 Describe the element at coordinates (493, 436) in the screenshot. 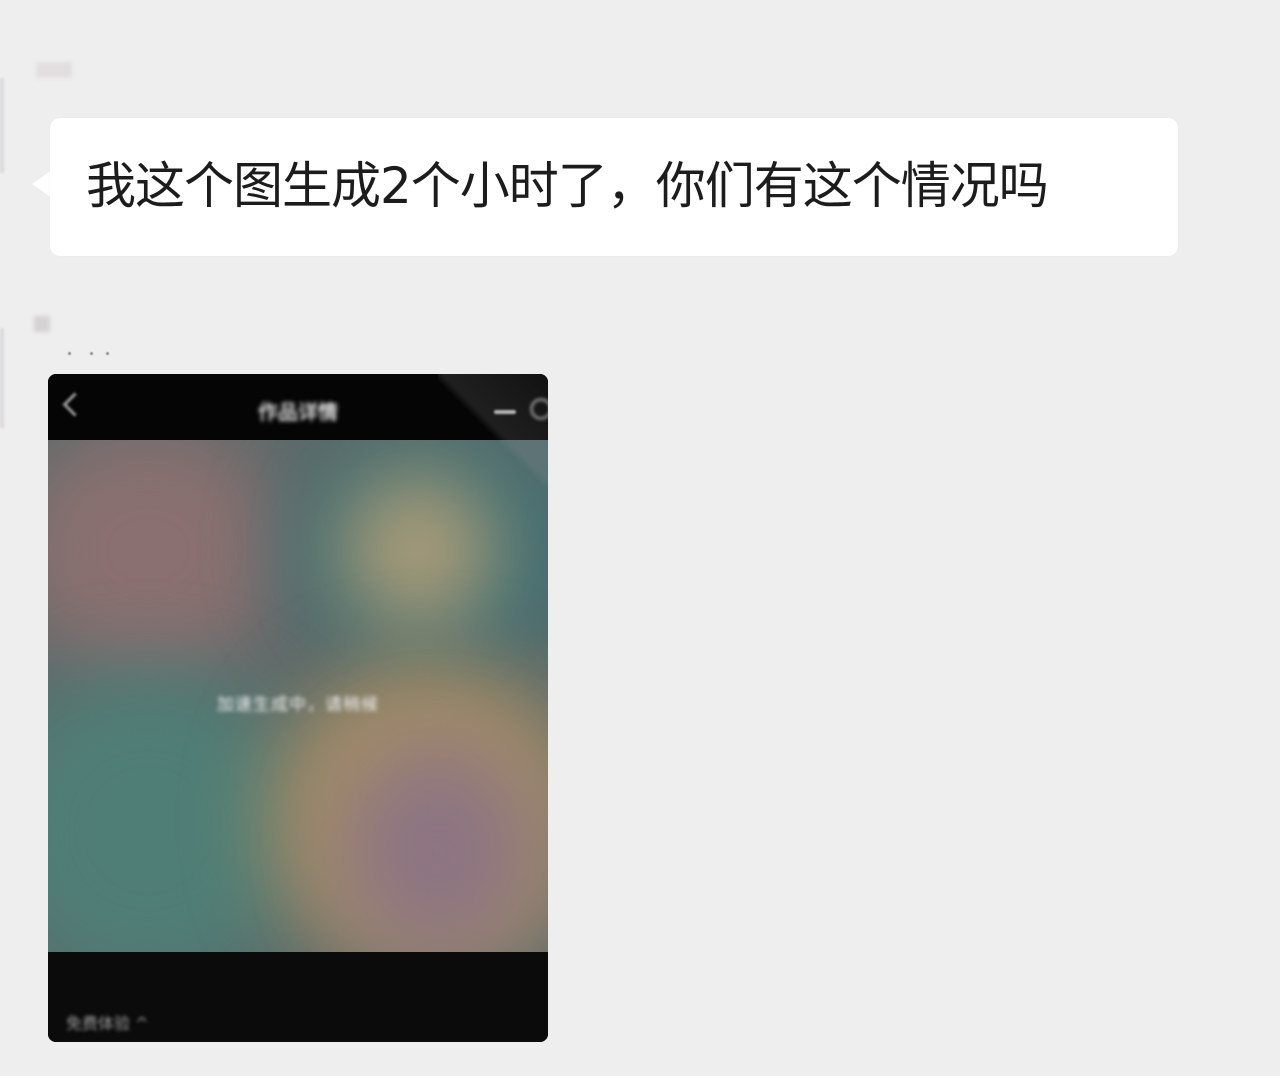

I see `image-corner-fold` at that location.